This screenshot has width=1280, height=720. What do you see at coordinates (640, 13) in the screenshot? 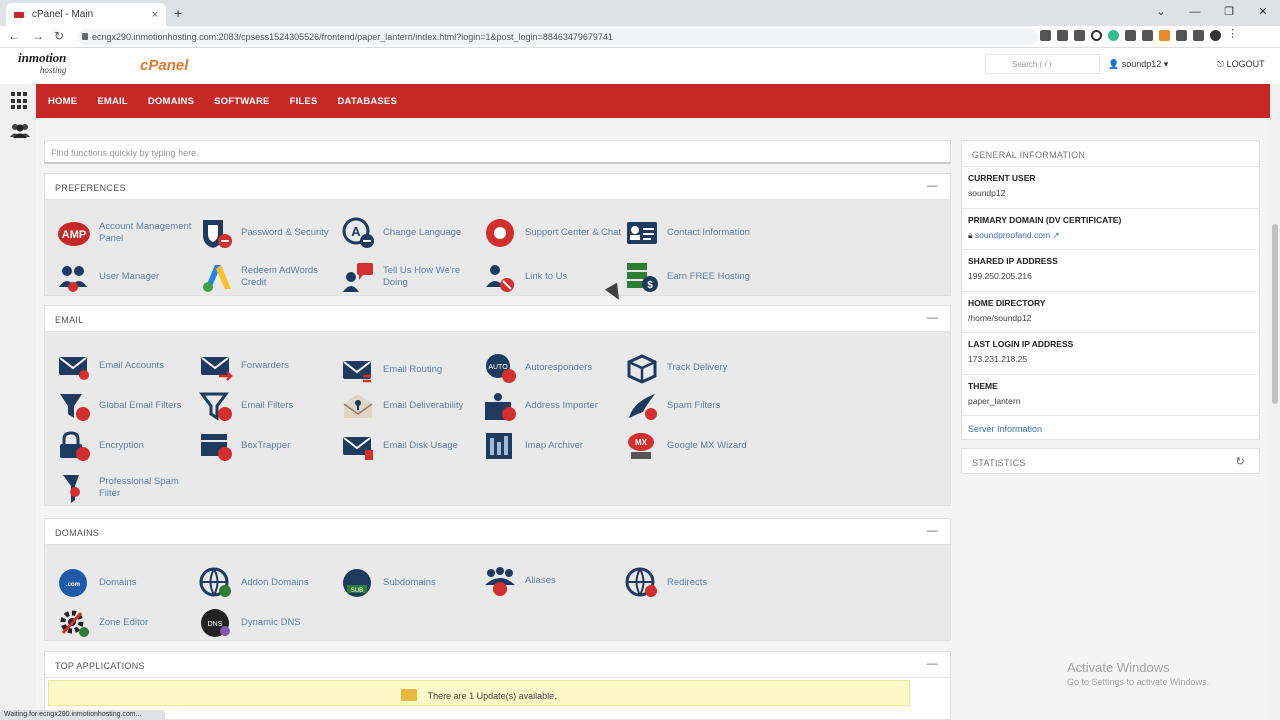
I see `browser-tabbar: cPanel - Main × + ⌄ — ❐ ✕` at bounding box center [640, 13].